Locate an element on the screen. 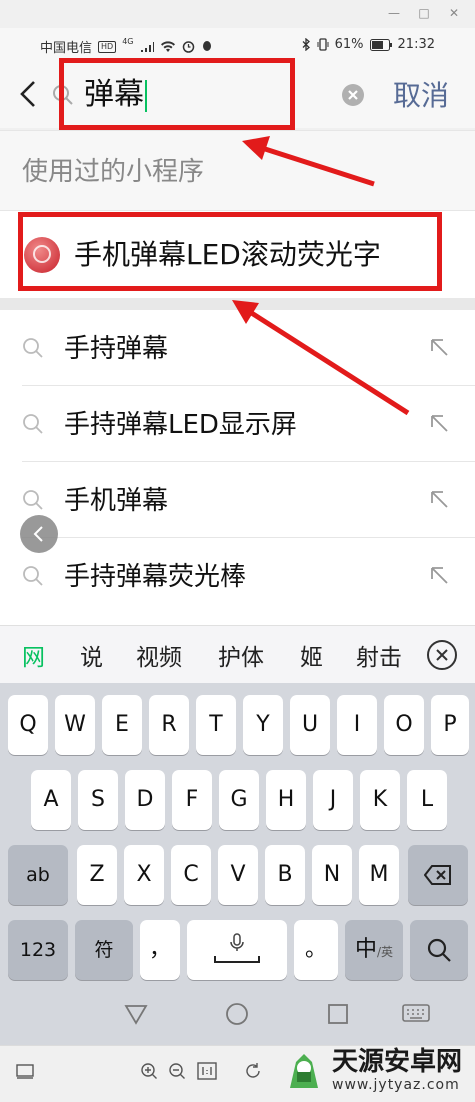 The image size is (475, 1102). backspace-icon is located at coordinates (437, 875).